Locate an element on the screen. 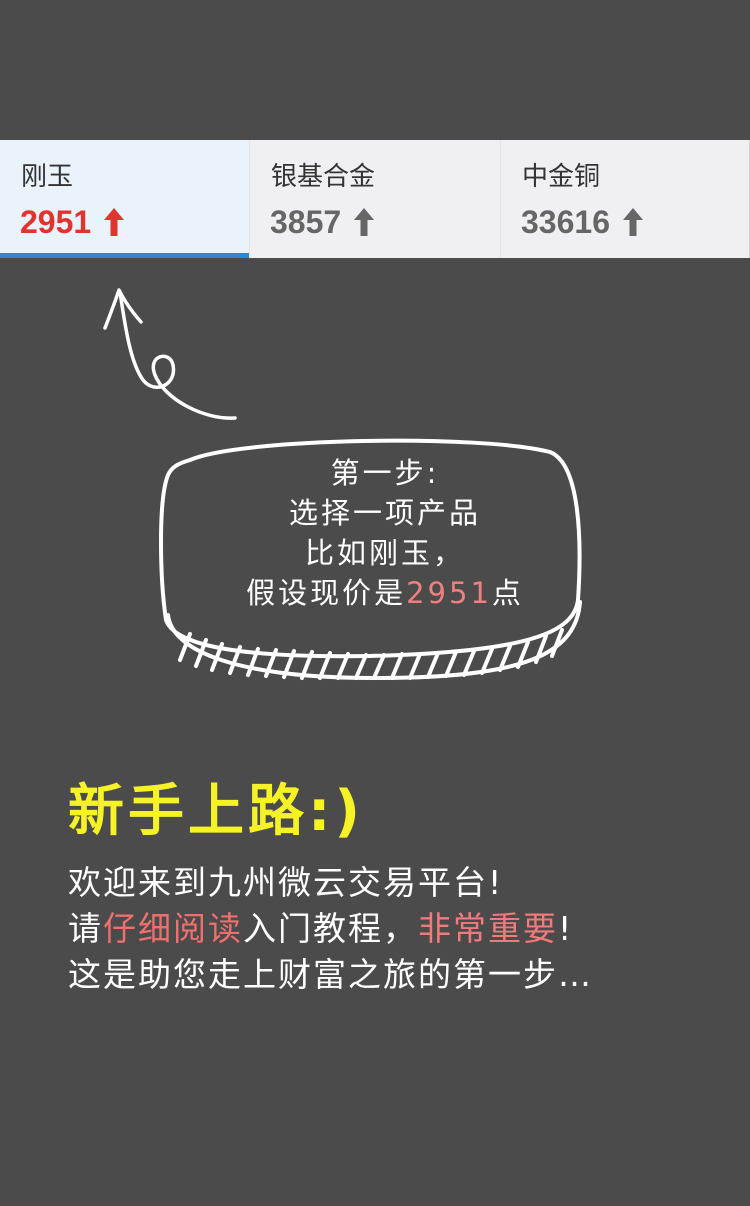 The image size is (750, 1206). tip-line: 选择一项产品 is located at coordinates (384, 513).